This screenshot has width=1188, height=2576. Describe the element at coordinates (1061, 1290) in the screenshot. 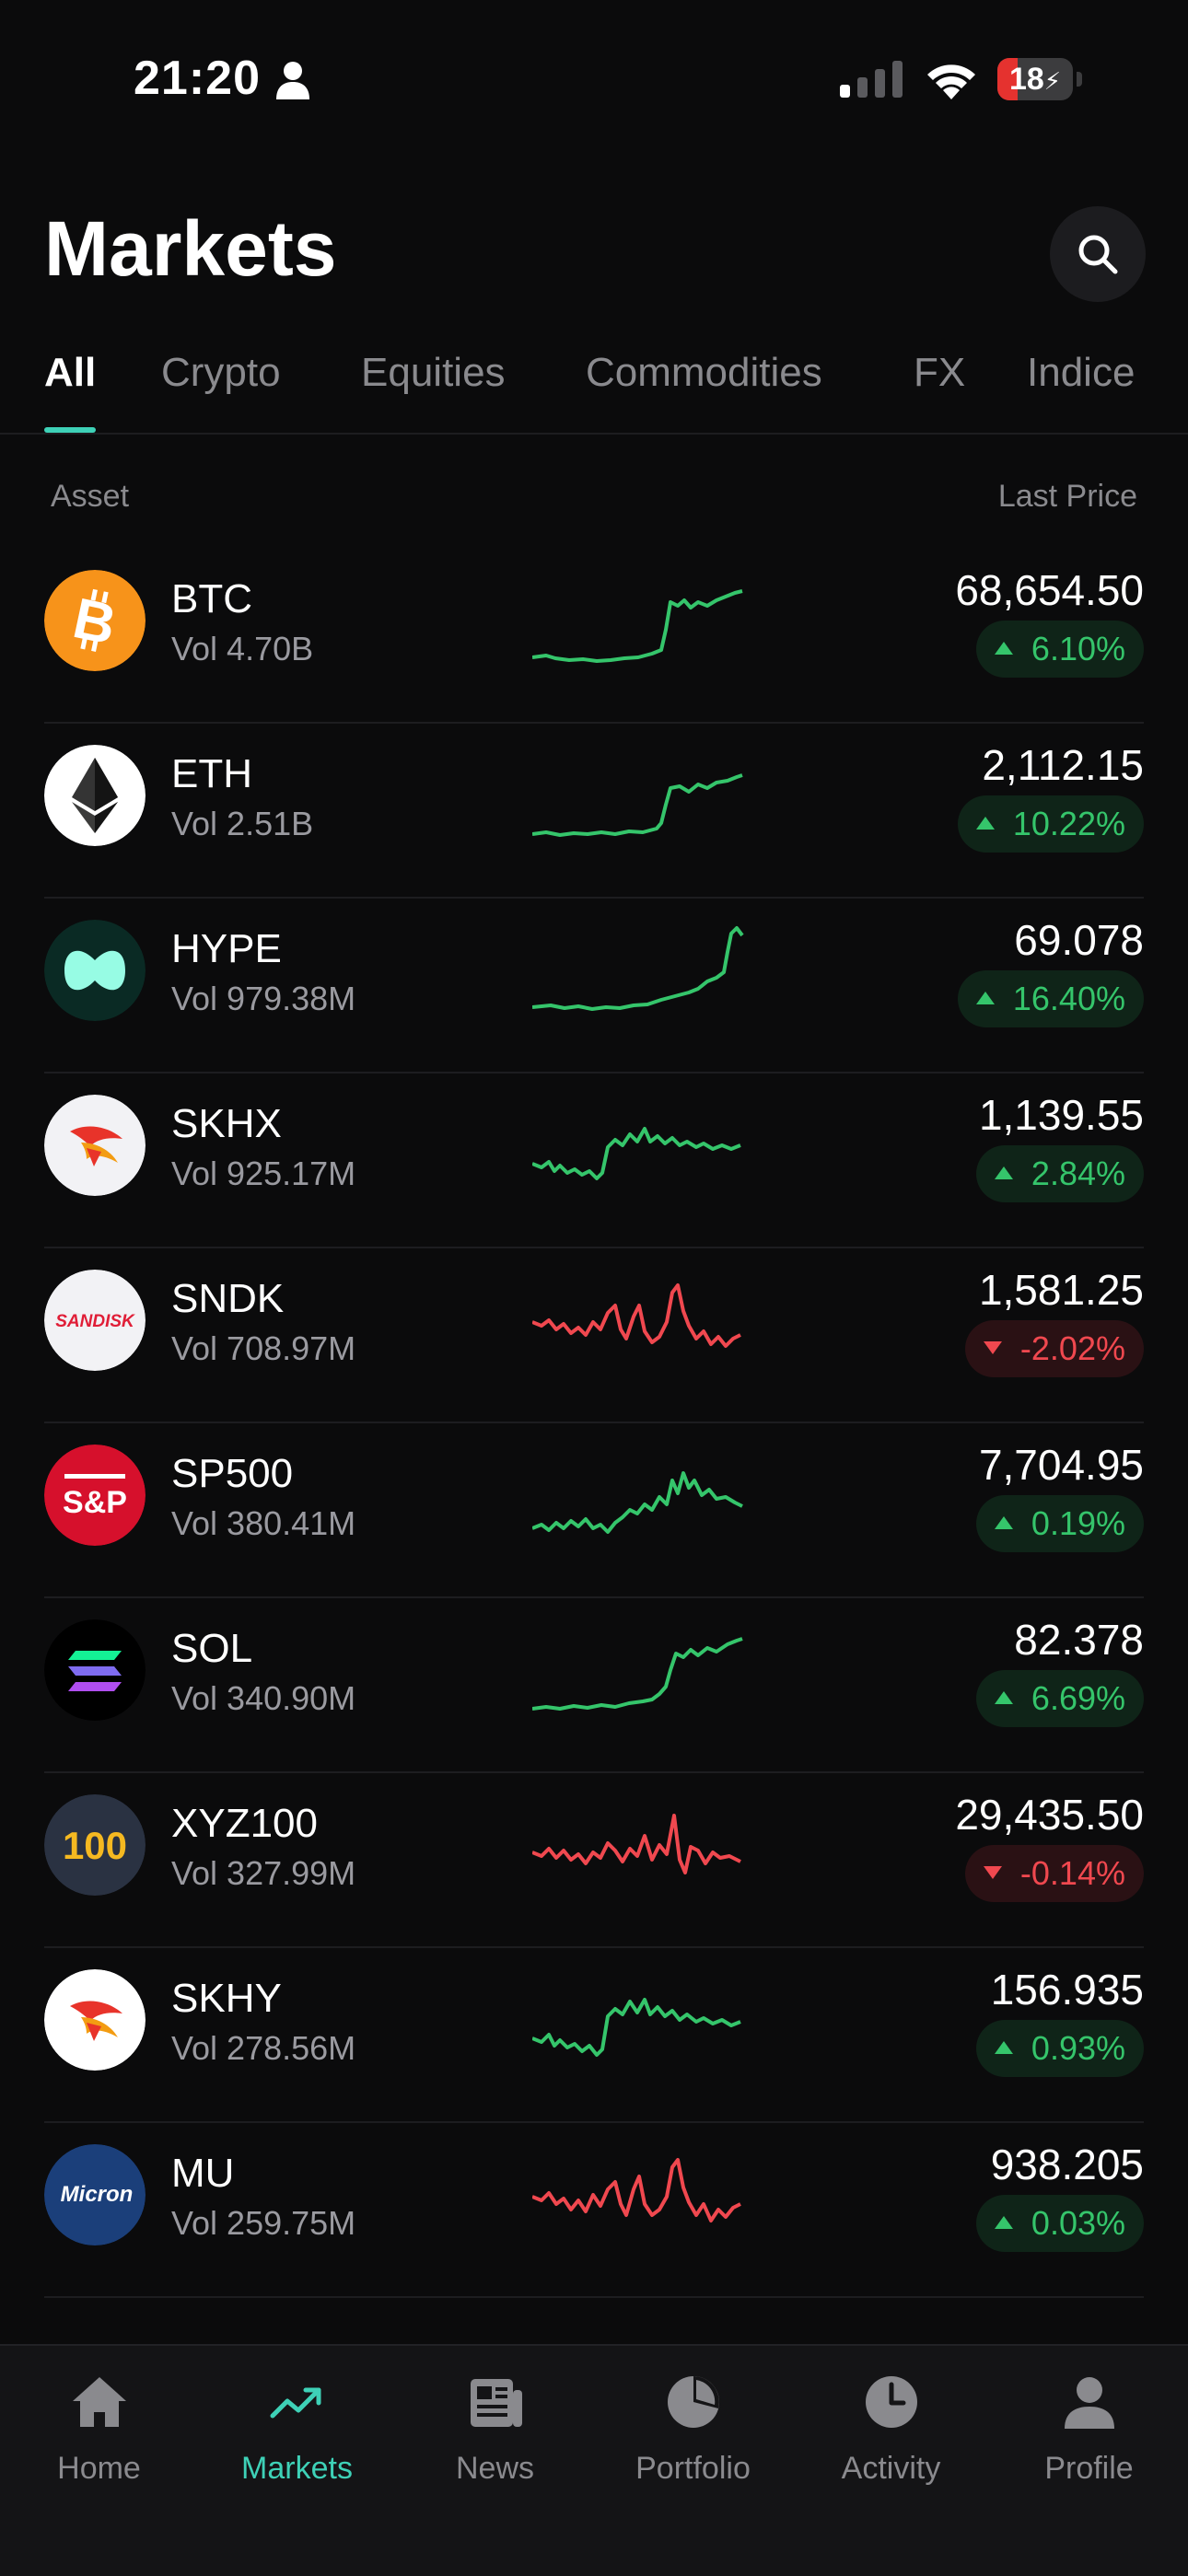

I see `asset-price: 1,581.25` at that location.